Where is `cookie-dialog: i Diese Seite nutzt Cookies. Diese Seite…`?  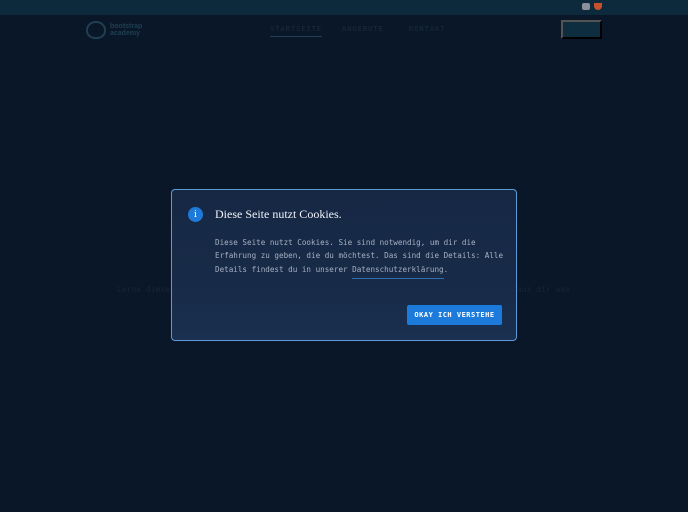 cookie-dialog: i Diese Seite nutzt Cookies. Diese Seite… is located at coordinates (344, 265).